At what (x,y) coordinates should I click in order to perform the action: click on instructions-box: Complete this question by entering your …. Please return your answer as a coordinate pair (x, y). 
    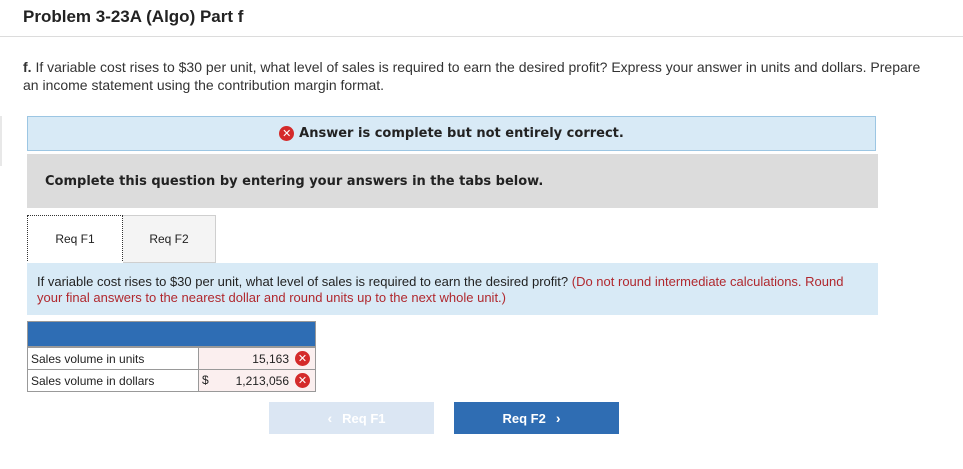
    Looking at the image, I should click on (452, 181).